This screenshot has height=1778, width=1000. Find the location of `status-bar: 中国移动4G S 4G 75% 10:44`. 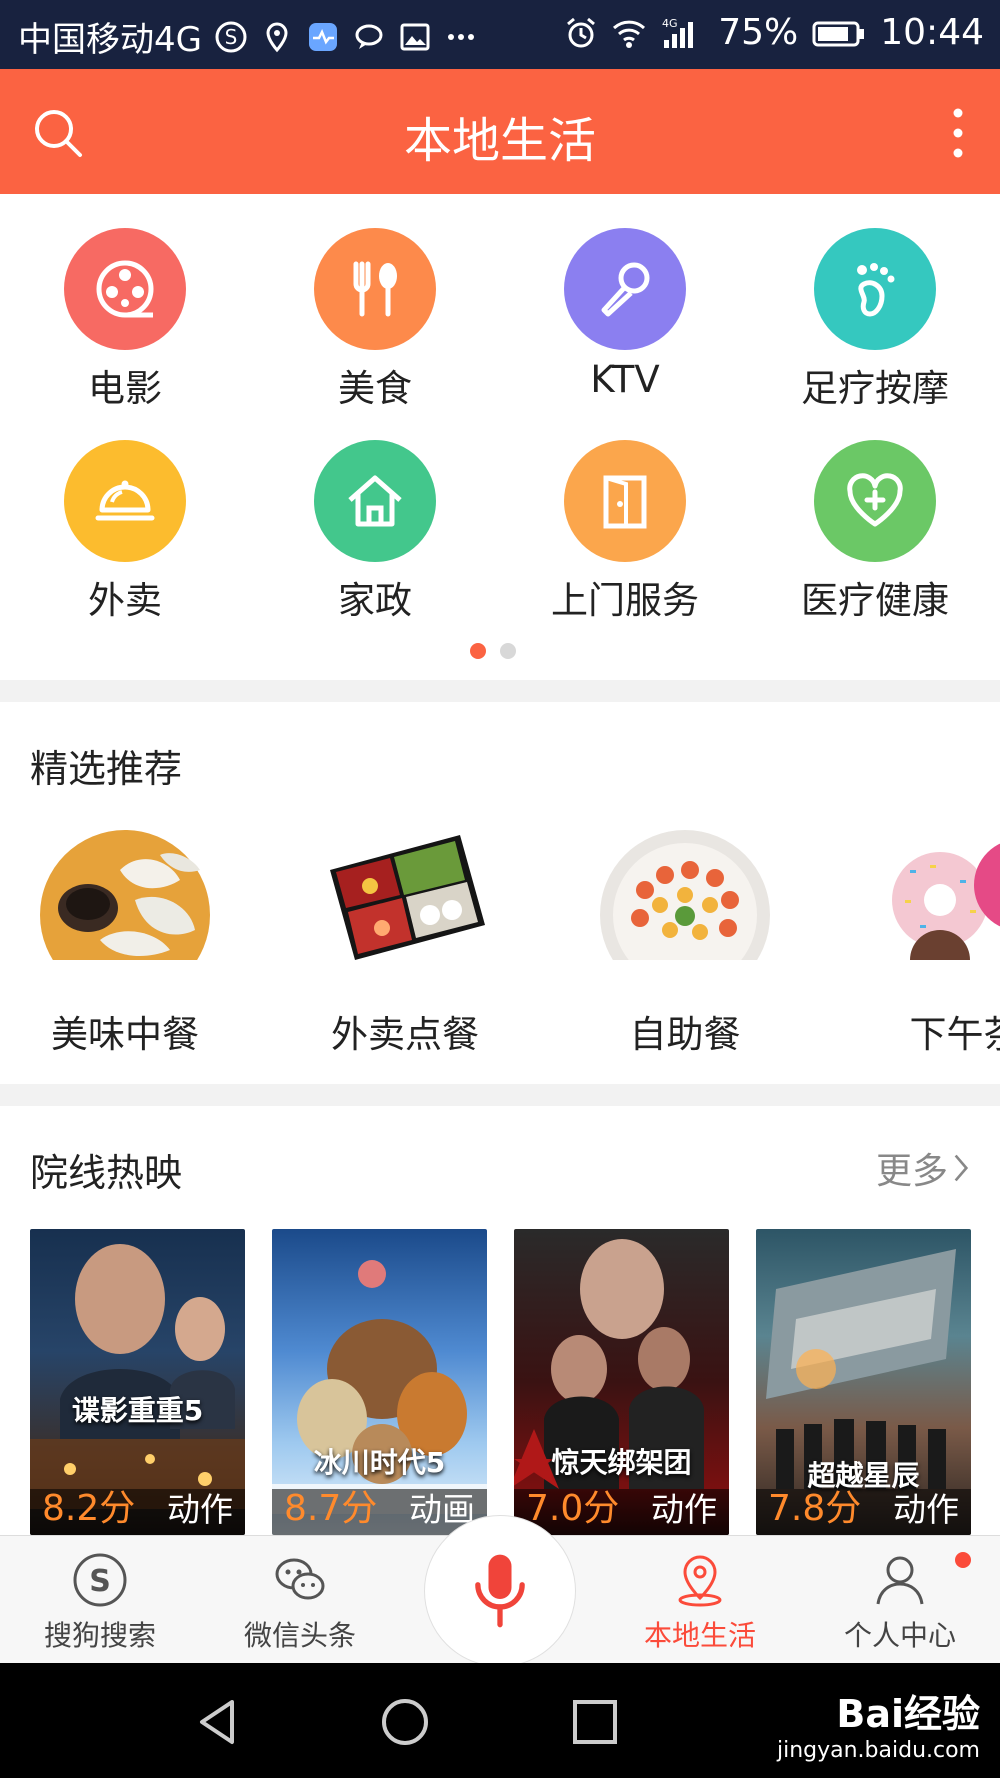

status-bar: 中国移动4G S 4G 75% 10:44 is located at coordinates (500, 34).